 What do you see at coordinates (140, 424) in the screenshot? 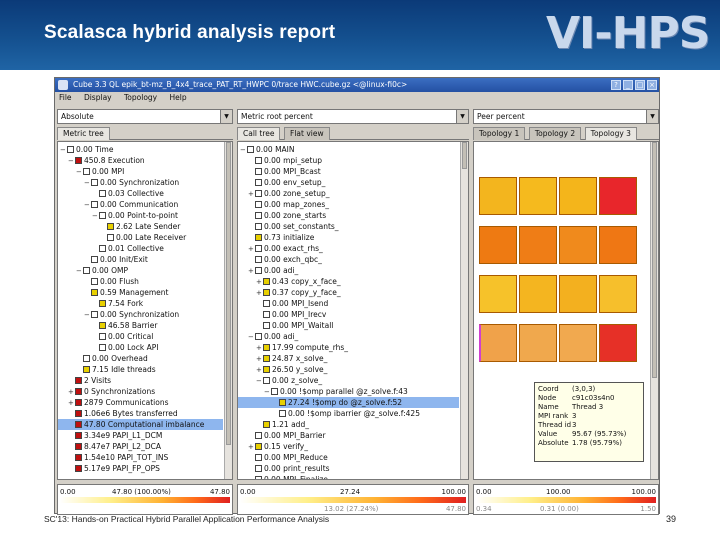
I see `metric-row: 47.80 Computational imbalance` at bounding box center [140, 424].